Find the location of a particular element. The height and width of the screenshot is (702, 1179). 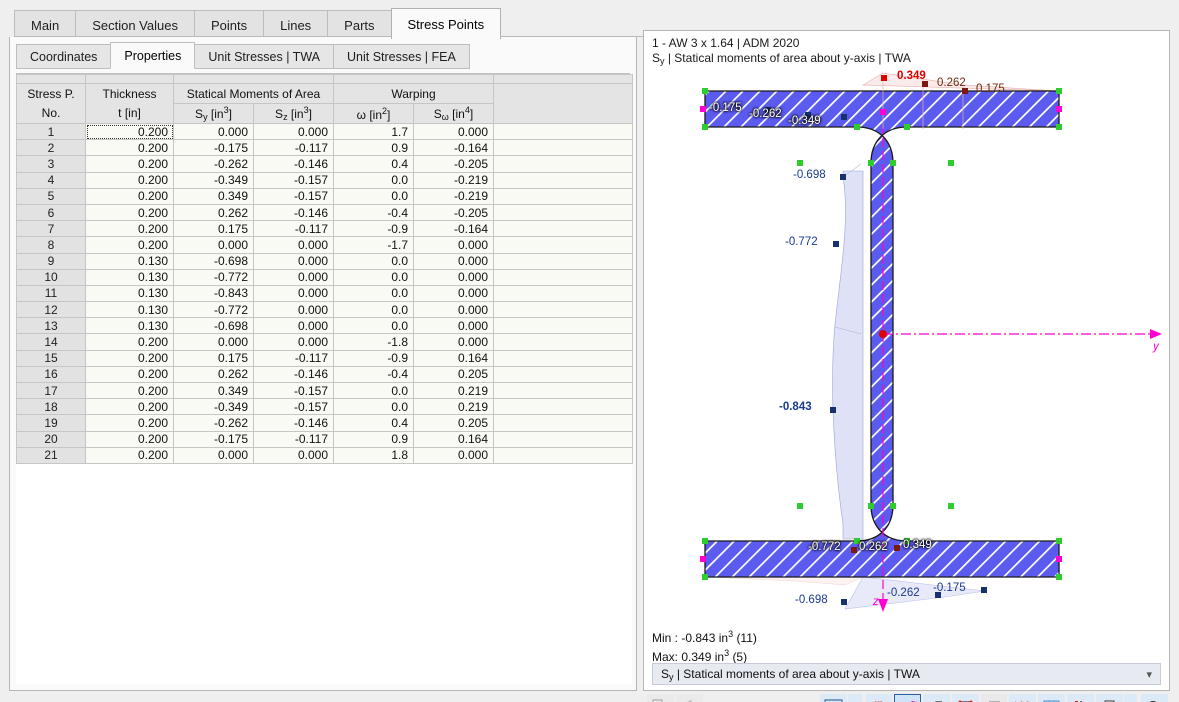

cell-sy: -0.698 is located at coordinates (213, 326).